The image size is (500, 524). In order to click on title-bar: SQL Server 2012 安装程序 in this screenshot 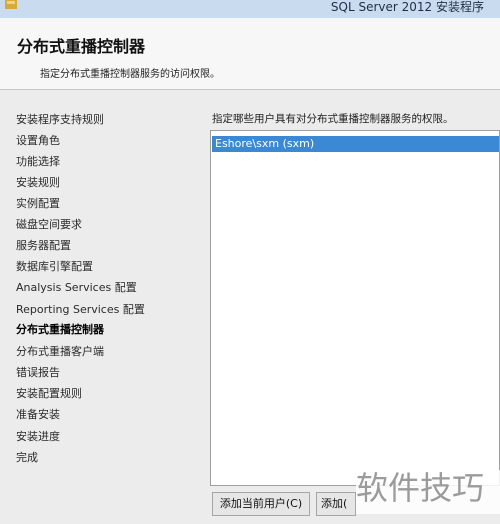, I will do `click(250, 9)`.